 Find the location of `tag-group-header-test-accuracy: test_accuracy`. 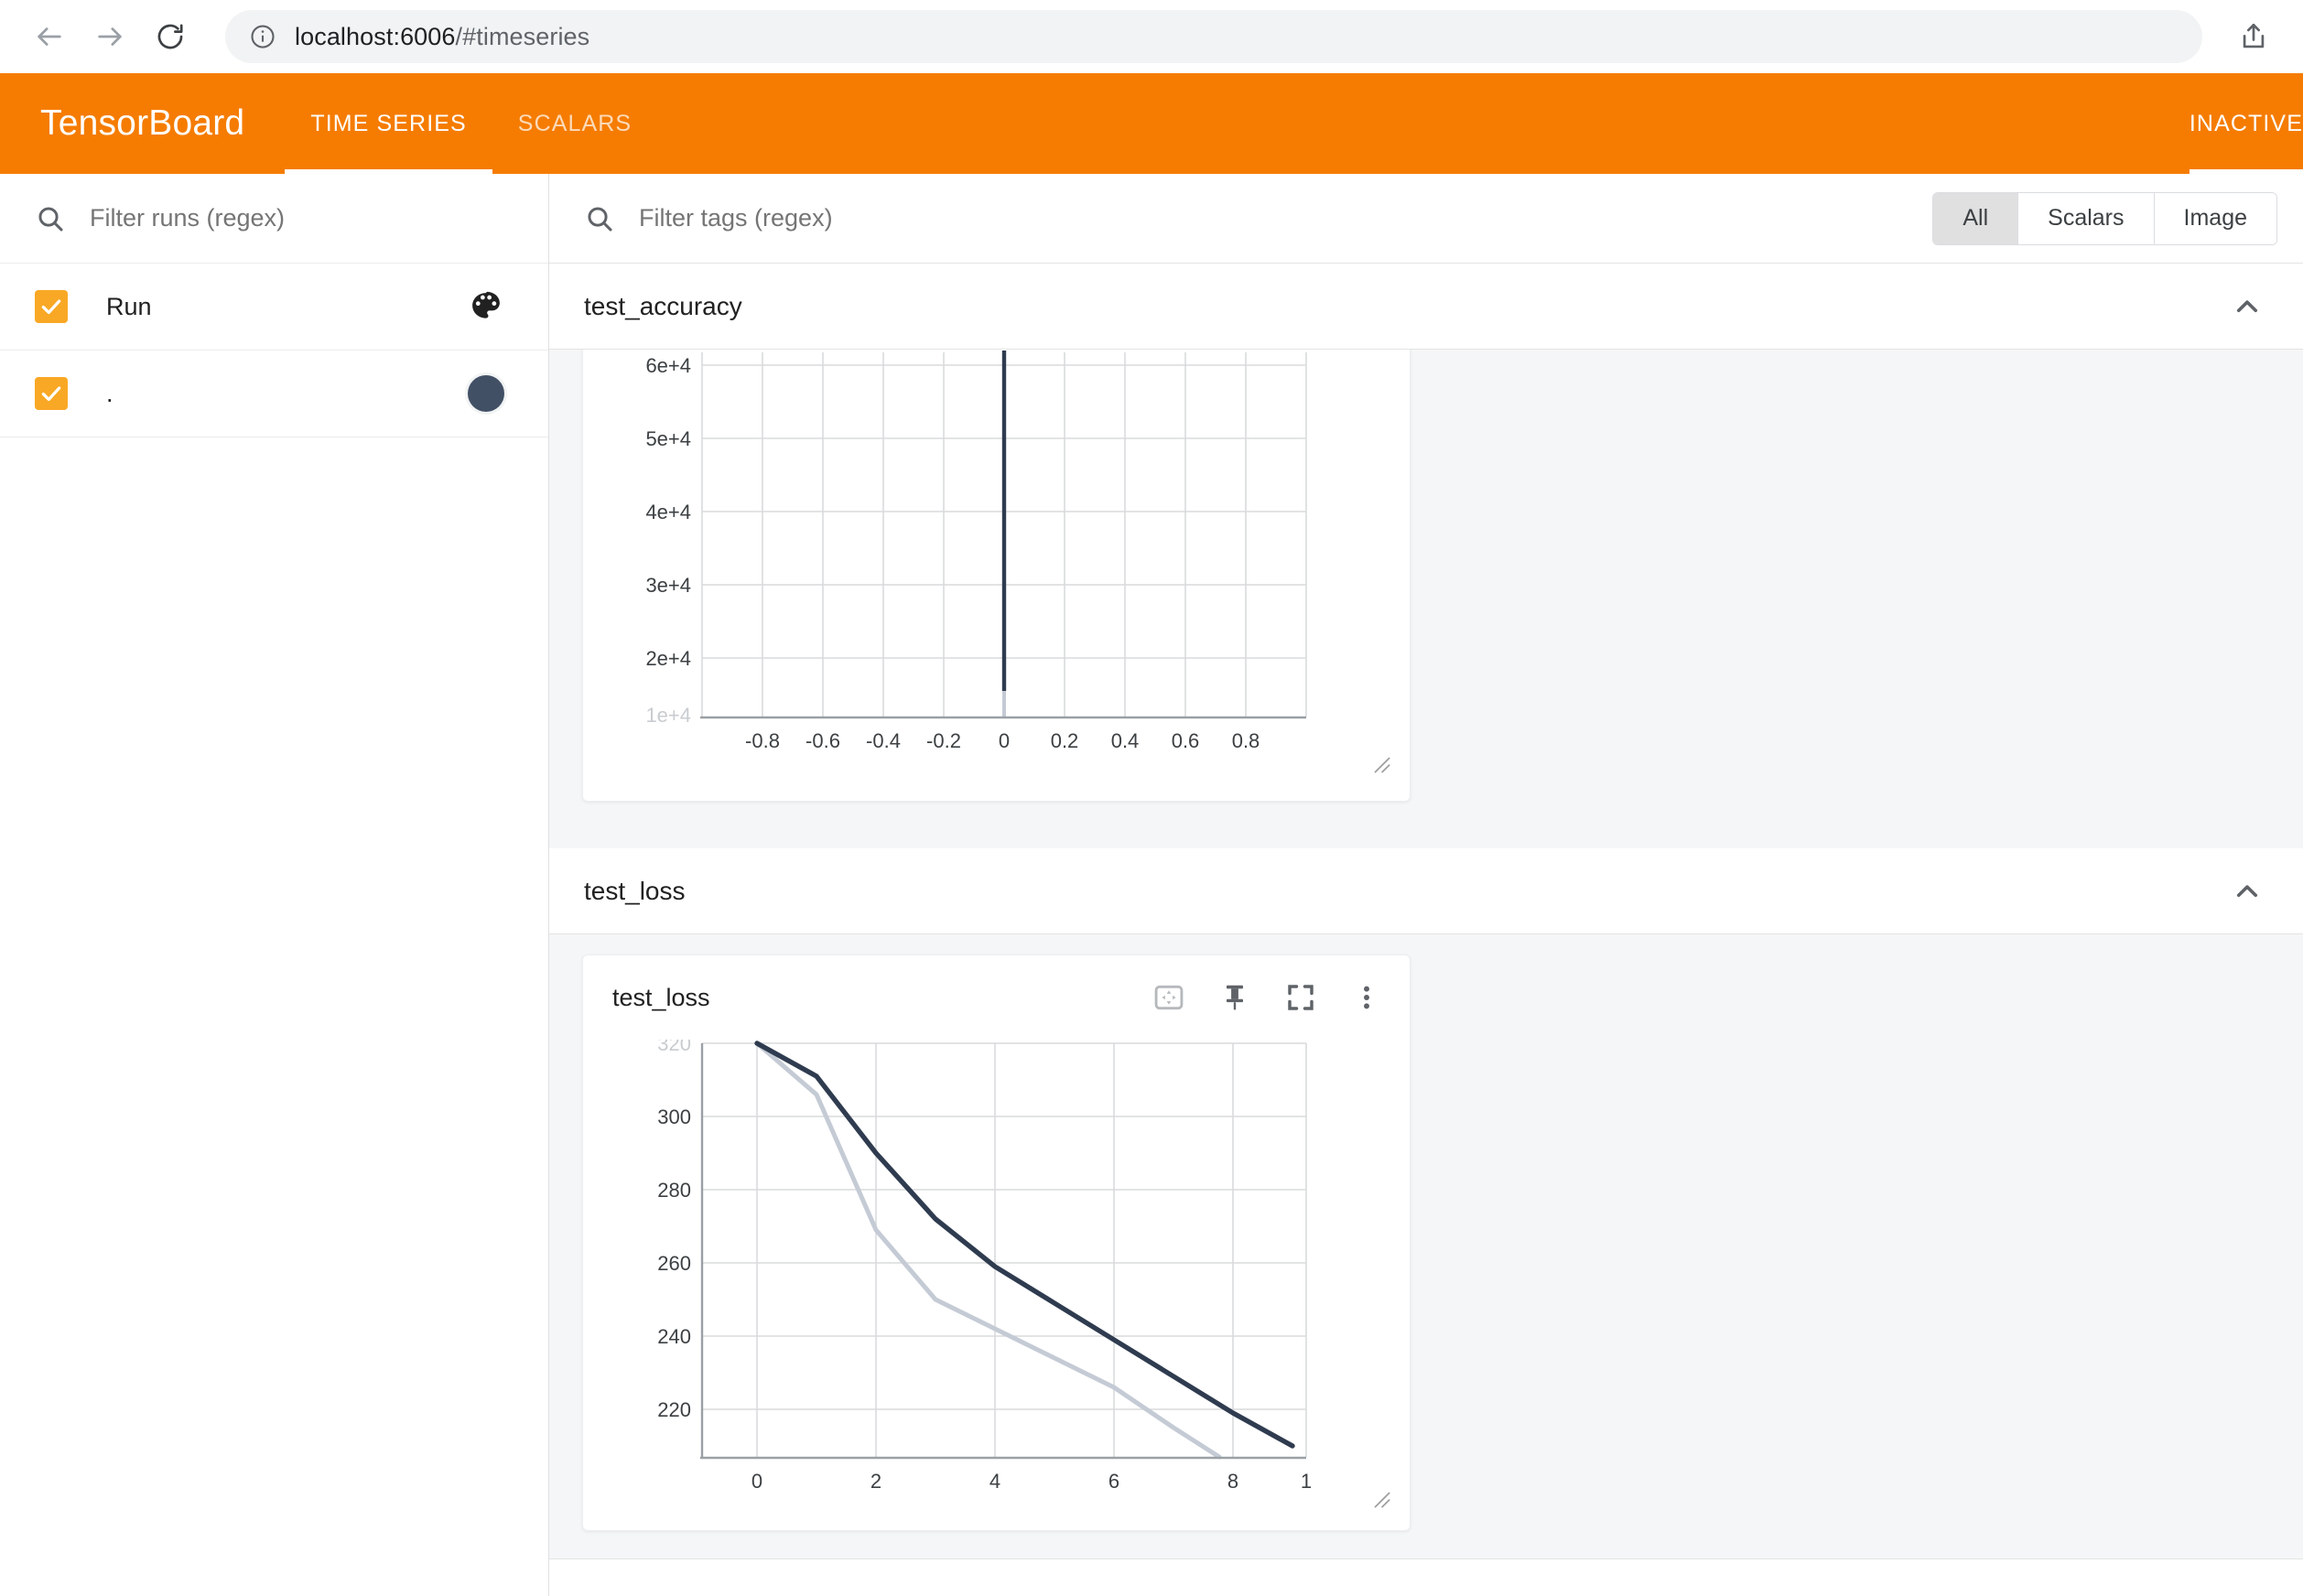

tag-group-header-test-accuracy: test_accuracy is located at coordinates (1426, 307).